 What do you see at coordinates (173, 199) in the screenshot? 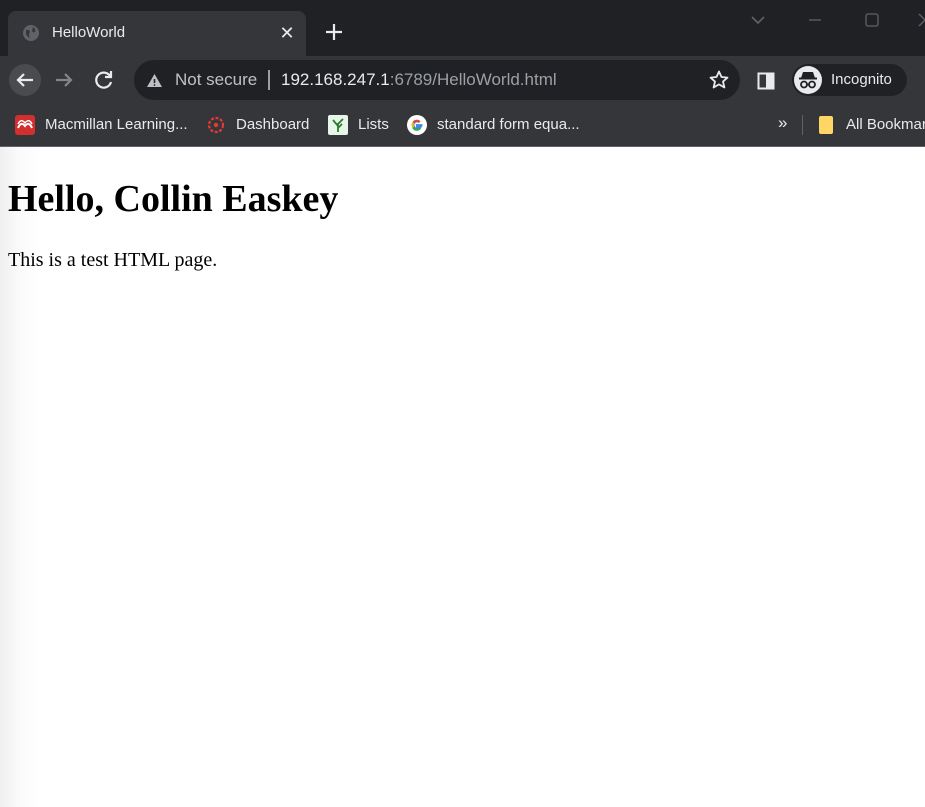
I see `page-heading: Hello, Collin Easkey` at bounding box center [173, 199].